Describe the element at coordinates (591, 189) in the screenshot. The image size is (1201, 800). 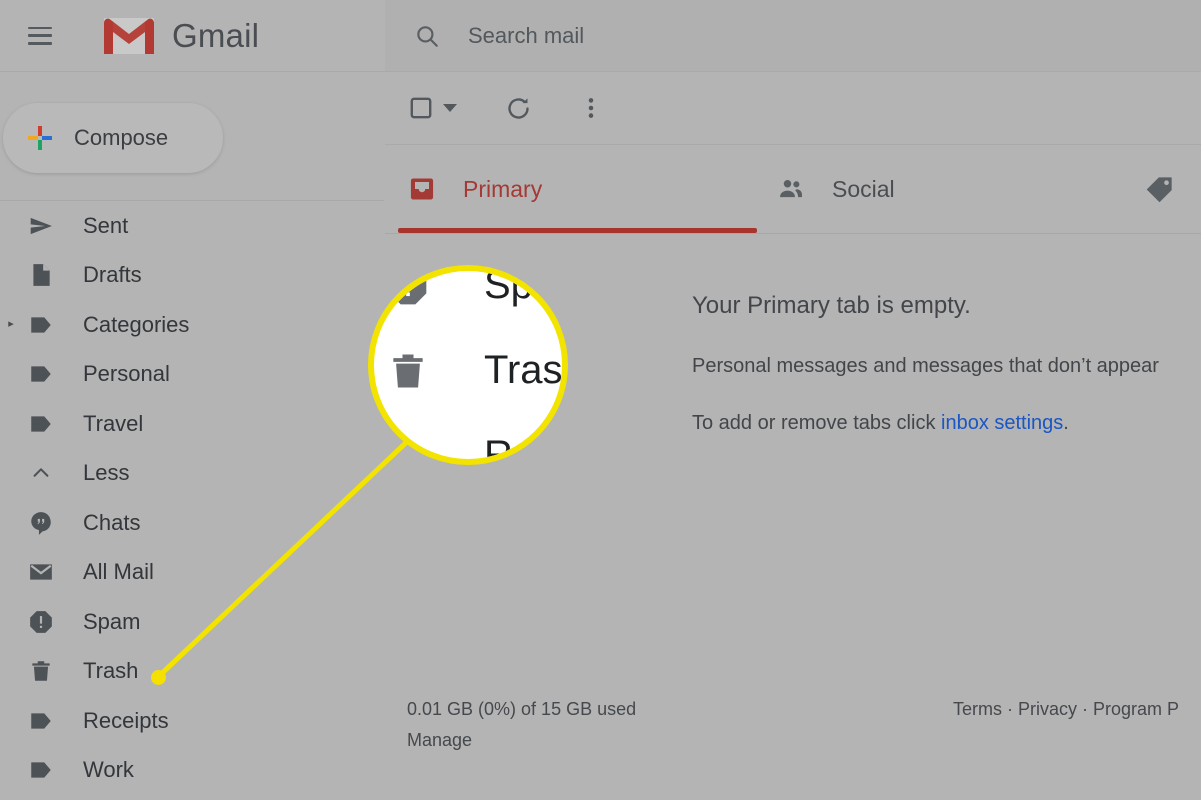
I see `tab-primary: Primary` at that location.